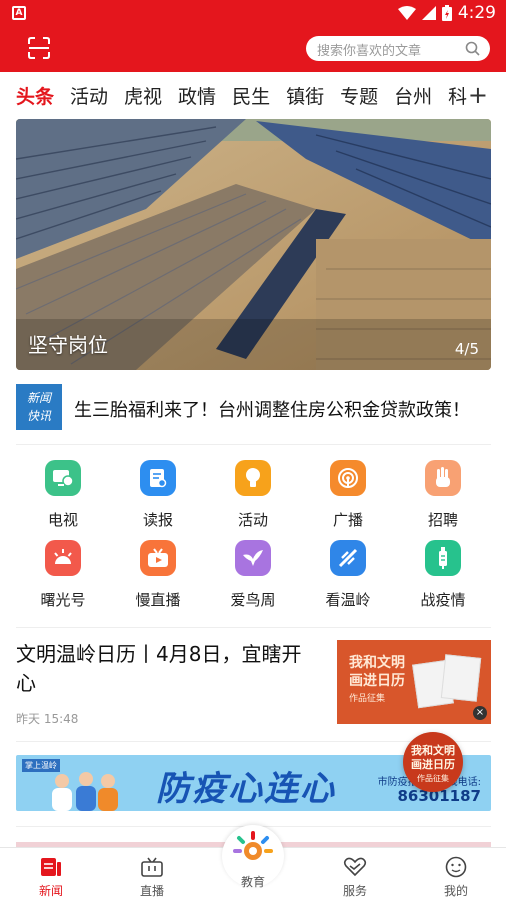  What do you see at coordinates (39, 407) in the screenshot?
I see `news-flash-logo: 新闻 快讯` at bounding box center [39, 407].